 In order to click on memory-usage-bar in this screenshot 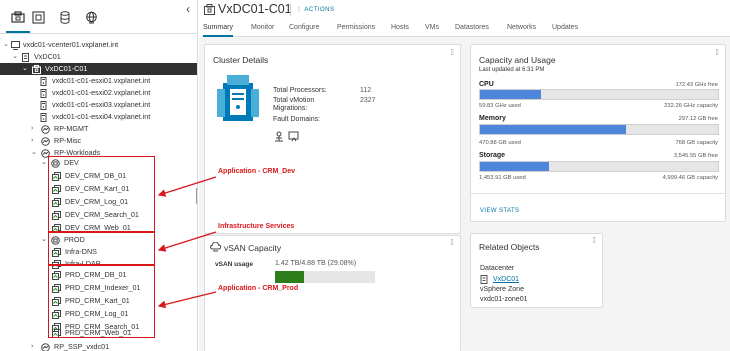, I will do `click(599, 129)`.